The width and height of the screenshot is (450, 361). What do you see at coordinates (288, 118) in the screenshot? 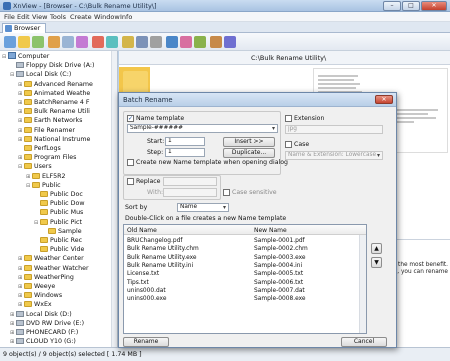
I see `extension-checkbox` at bounding box center [288, 118].